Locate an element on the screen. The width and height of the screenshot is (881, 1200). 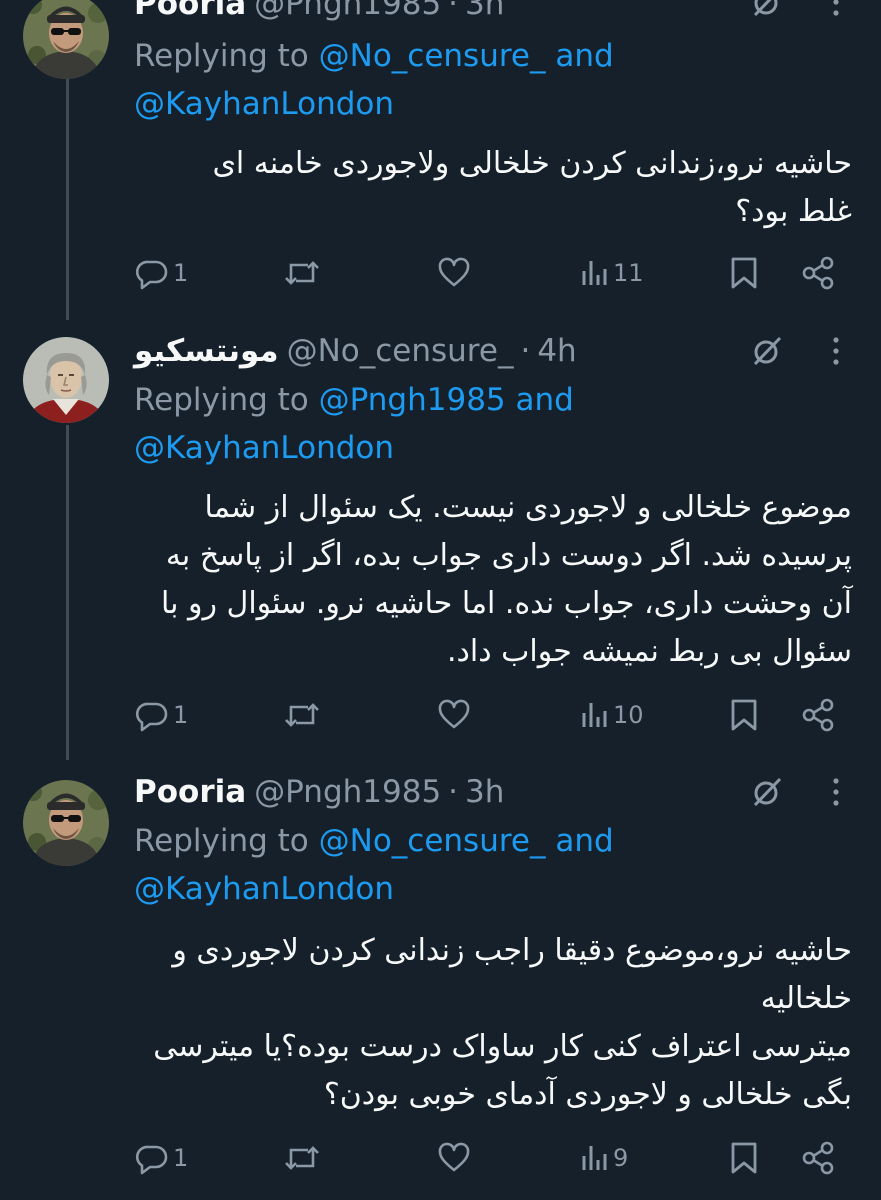
replying-to: Replying to @Pngh1985 and @KayhanLondon is located at coordinates (494, 424).